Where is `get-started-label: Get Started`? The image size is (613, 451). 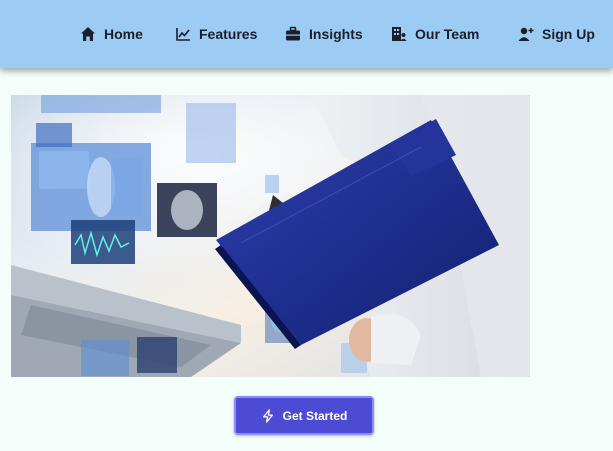 get-started-label: Get Started is located at coordinates (315, 415).